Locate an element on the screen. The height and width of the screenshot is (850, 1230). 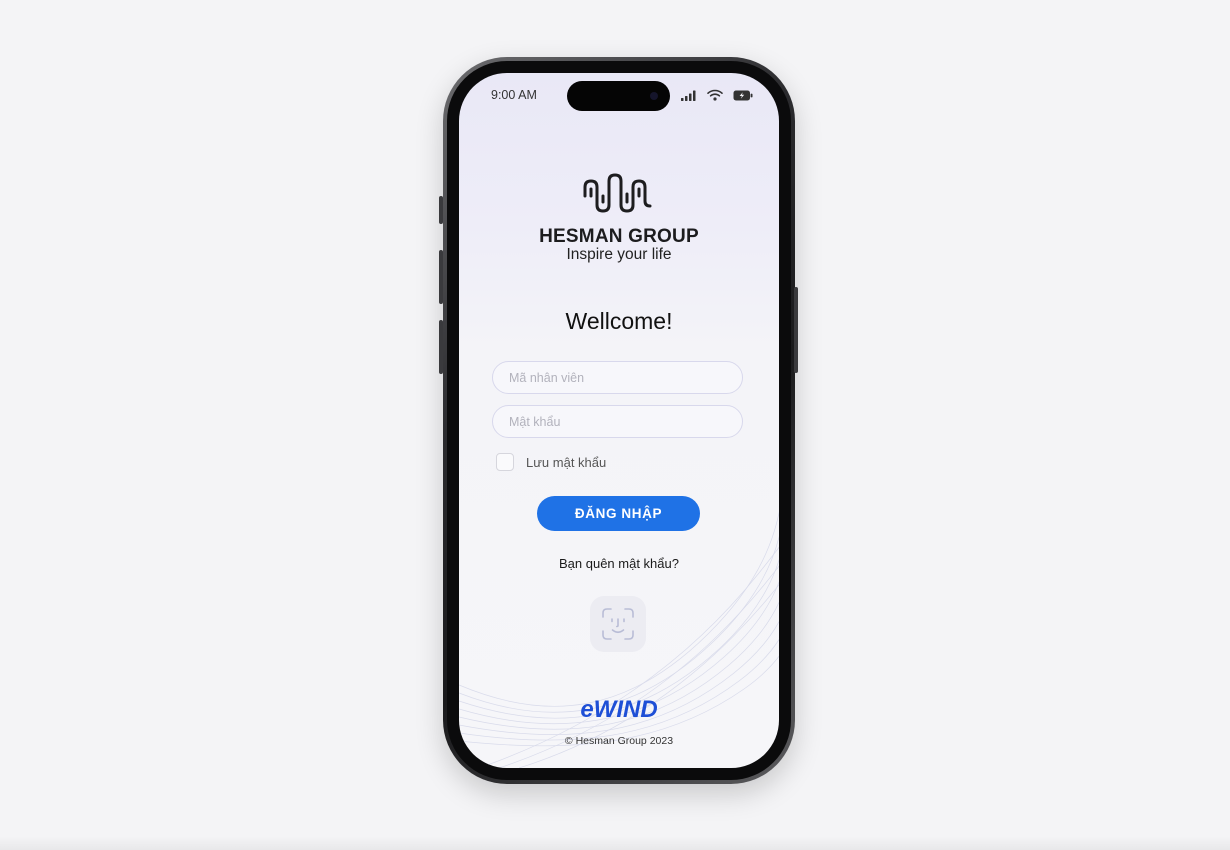
app-name: eWIND is located at coordinates (619, 709).